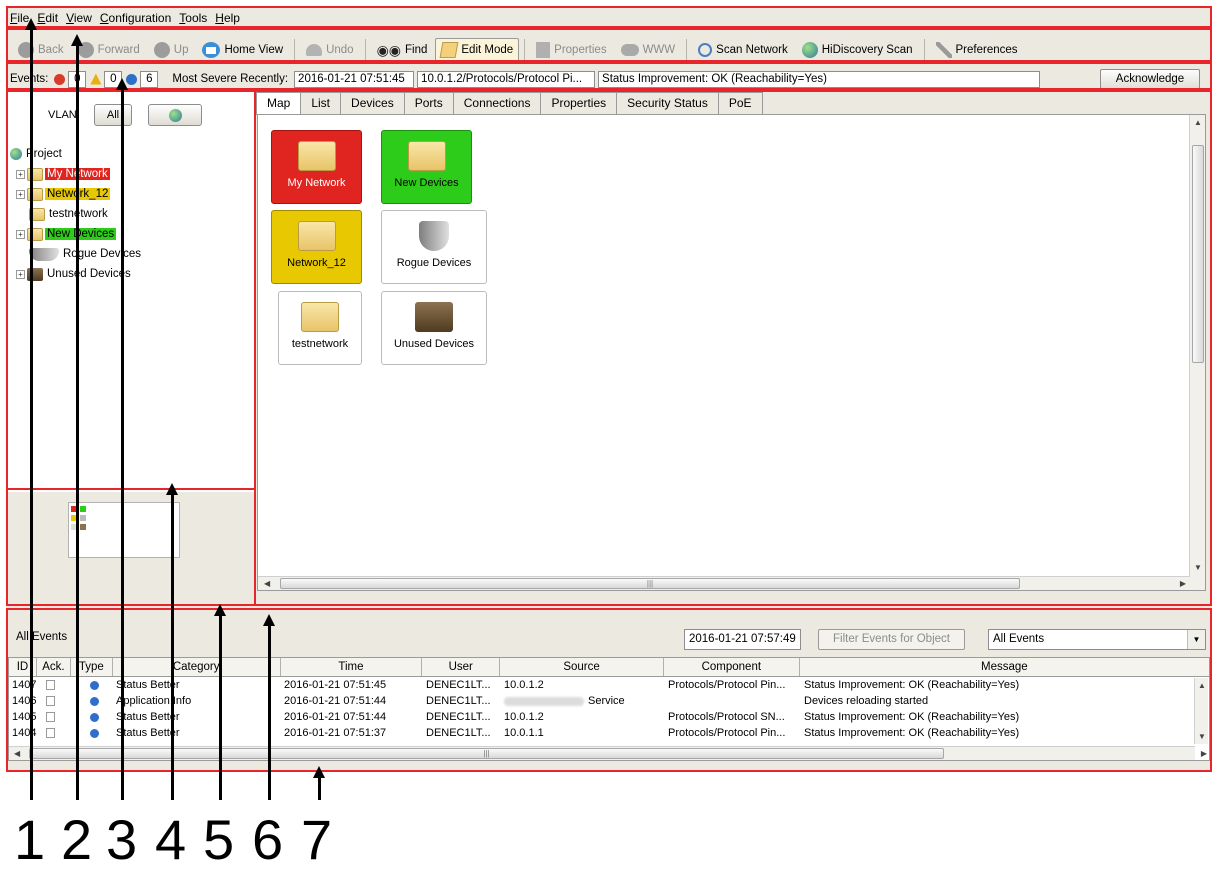  What do you see at coordinates (227, 18) in the screenshot?
I see `menu-help: Help` at bounding box center [227, 18].